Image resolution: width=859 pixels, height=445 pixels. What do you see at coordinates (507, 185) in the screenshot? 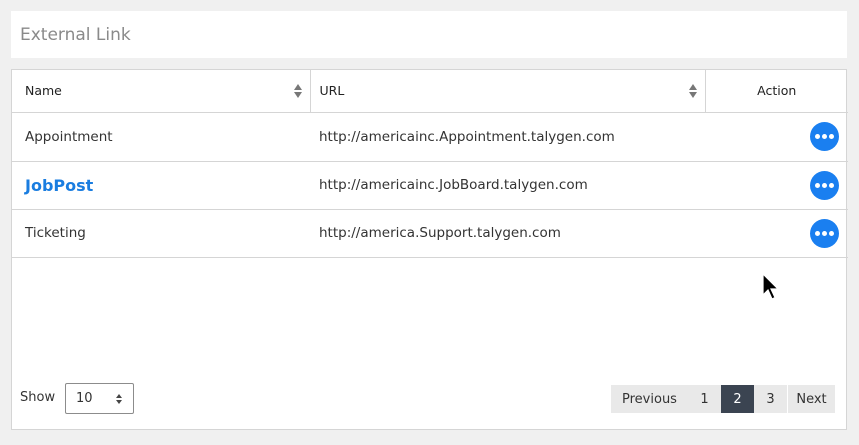
I see `row-url: http://americainc.JobBoard.talygen.com` at bounding box center [507, 185].